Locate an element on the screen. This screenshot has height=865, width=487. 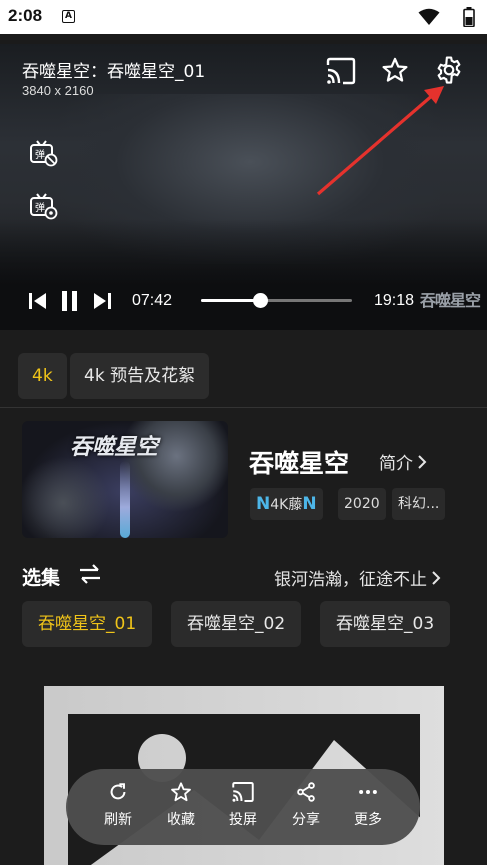
refresh-label: 刷新 is located at coordinates (118, 820).